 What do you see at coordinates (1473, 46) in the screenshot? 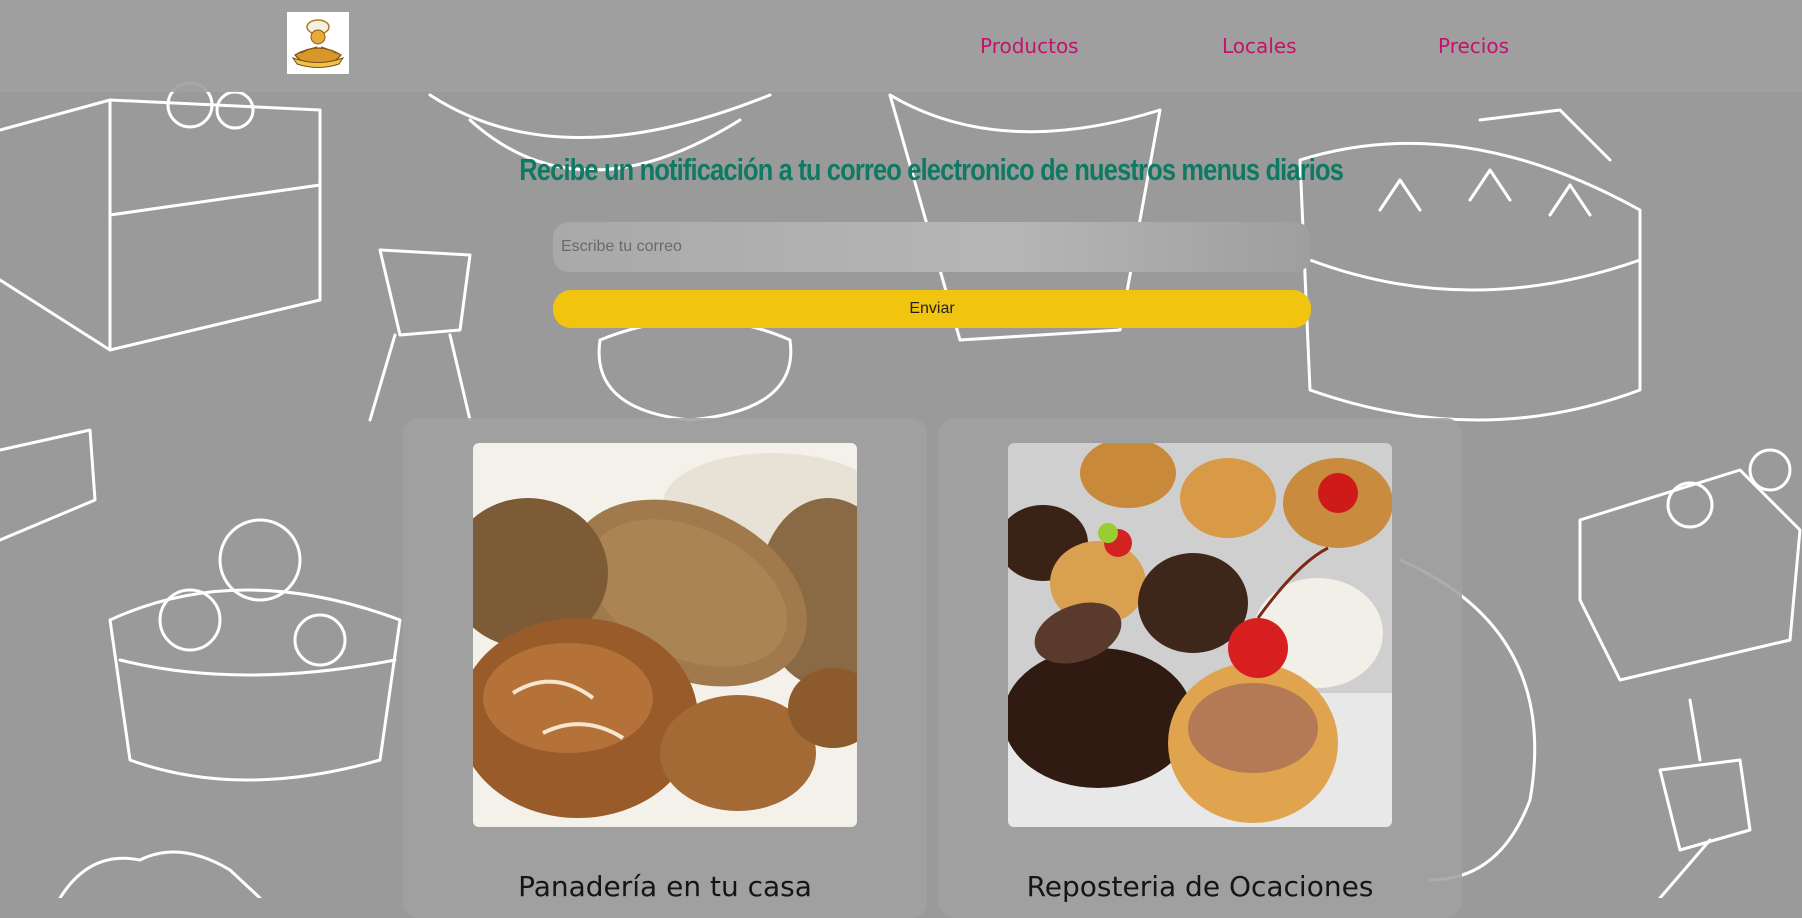
I see `nav-link-precios: Precios` at bounding box center [1473, 46].